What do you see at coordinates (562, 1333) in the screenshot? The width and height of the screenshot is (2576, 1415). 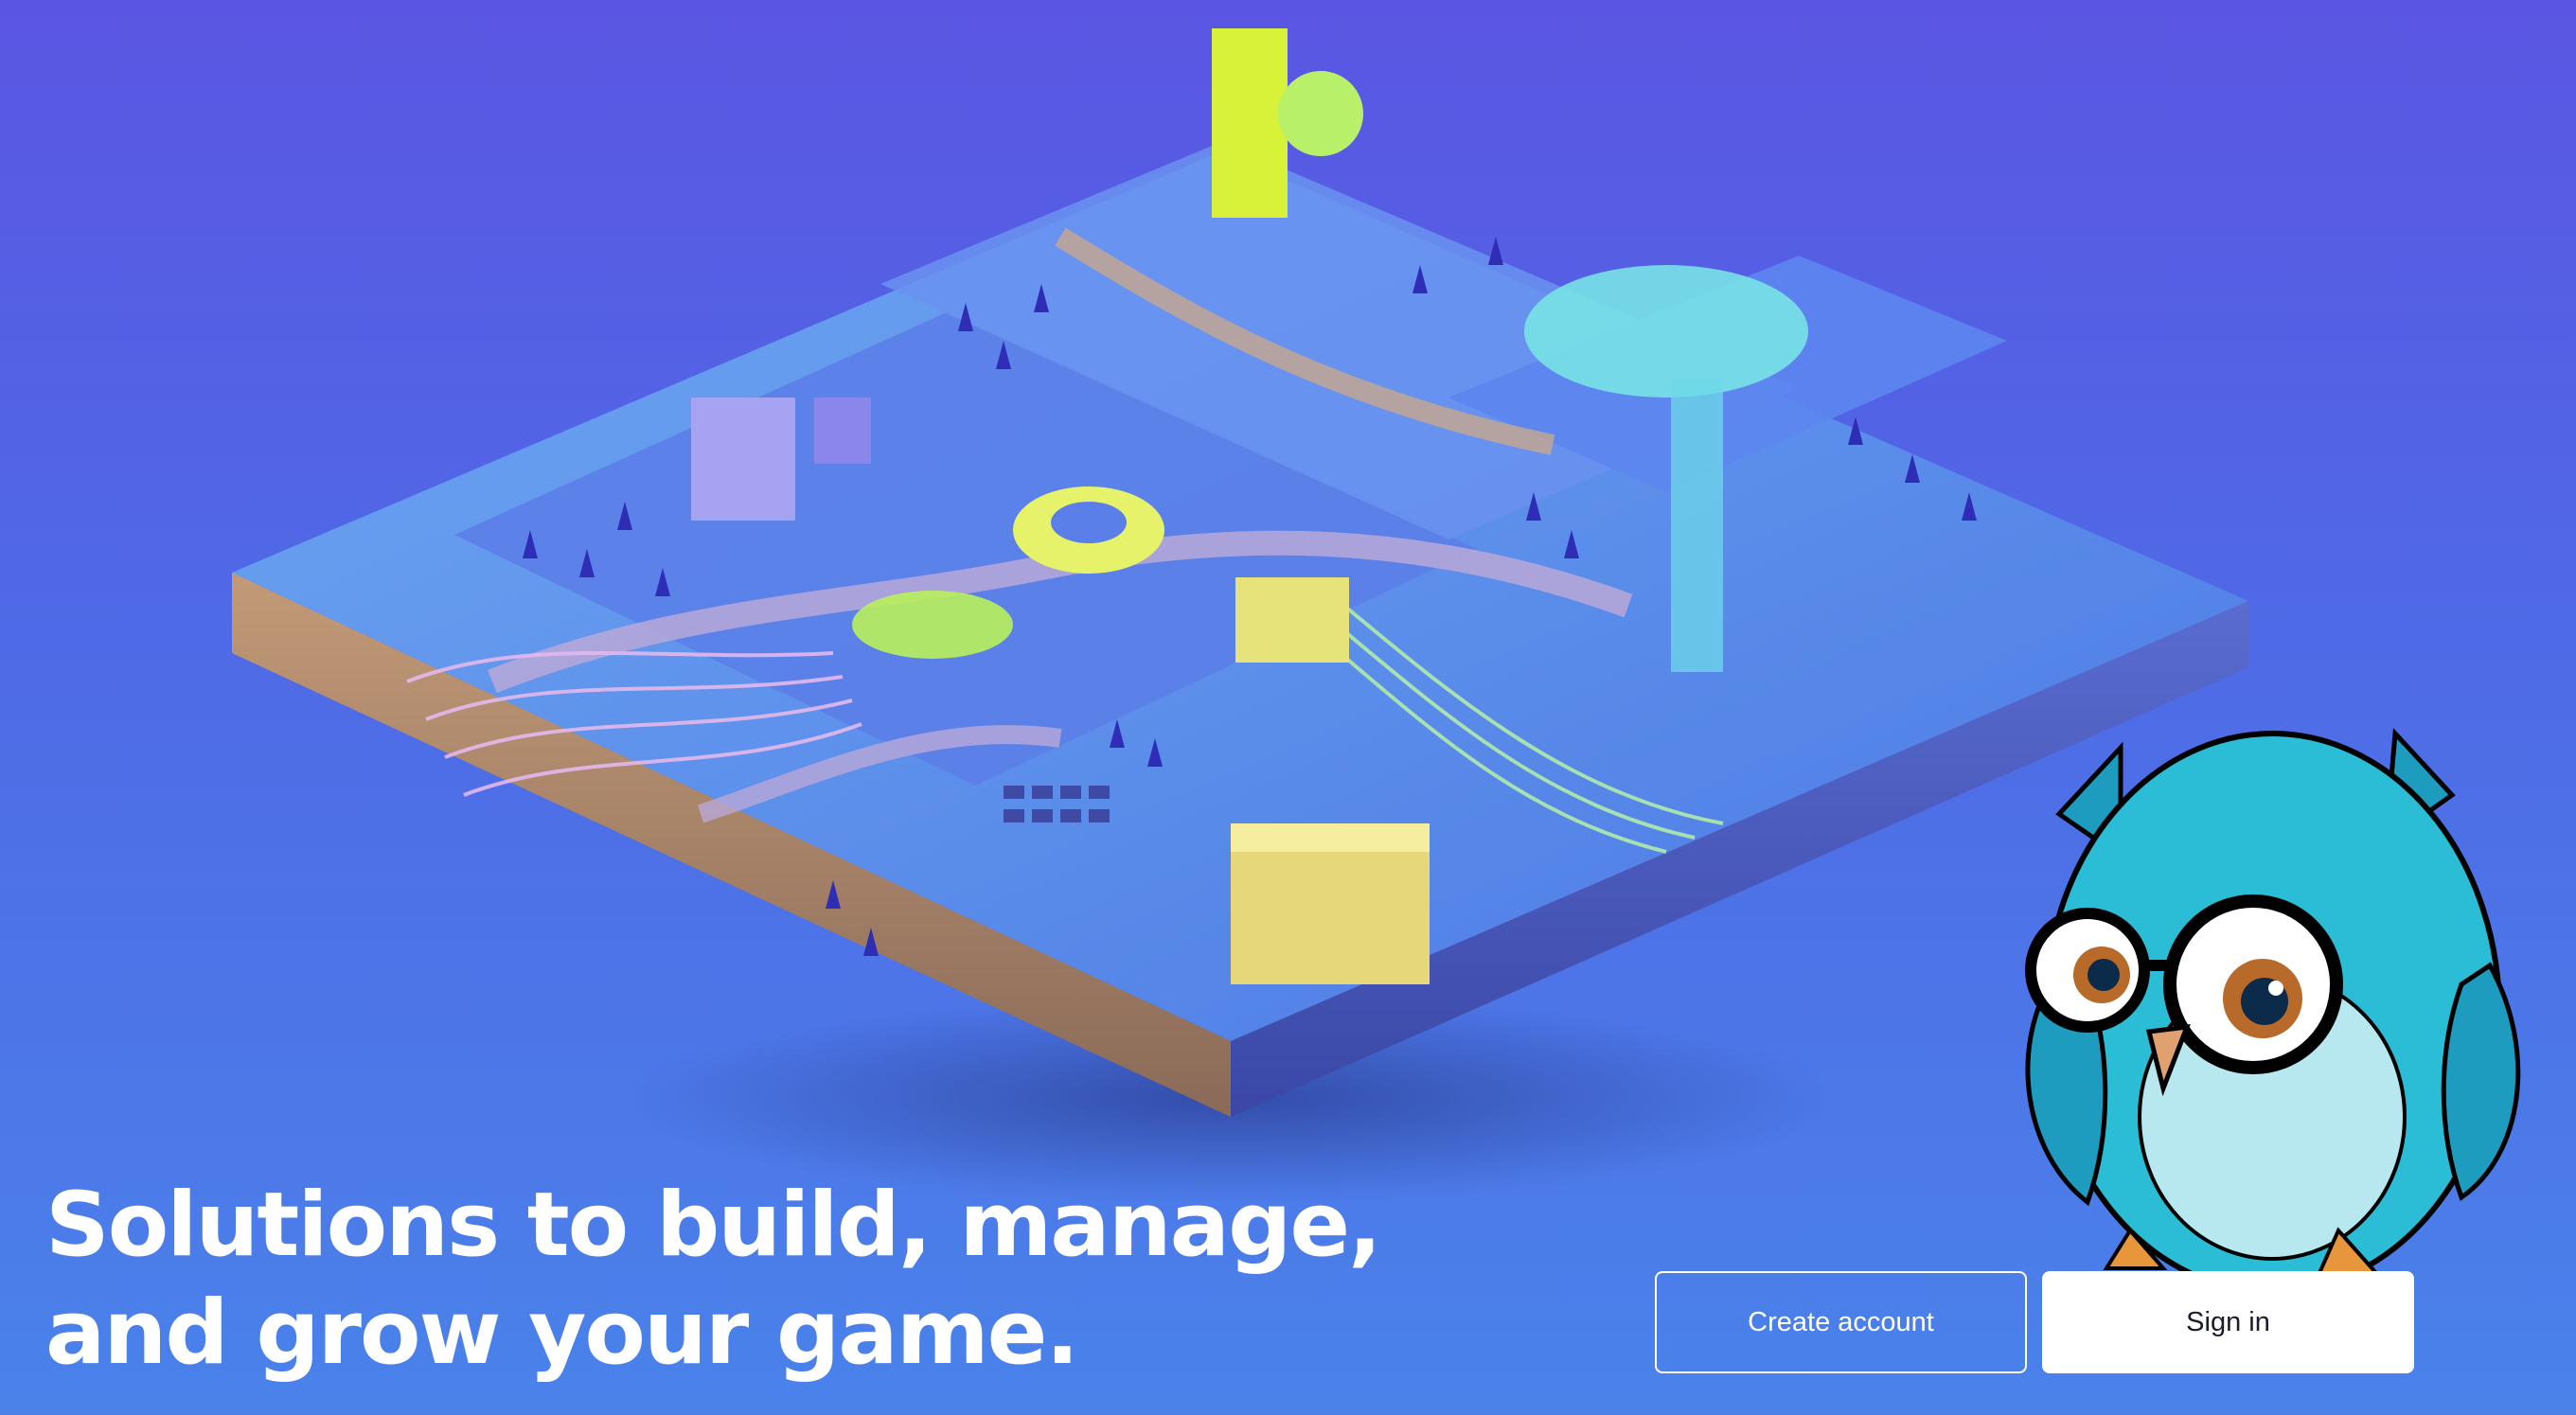 I see `headline-line-2: and grow your game.` at bounding box center [562, 1333].